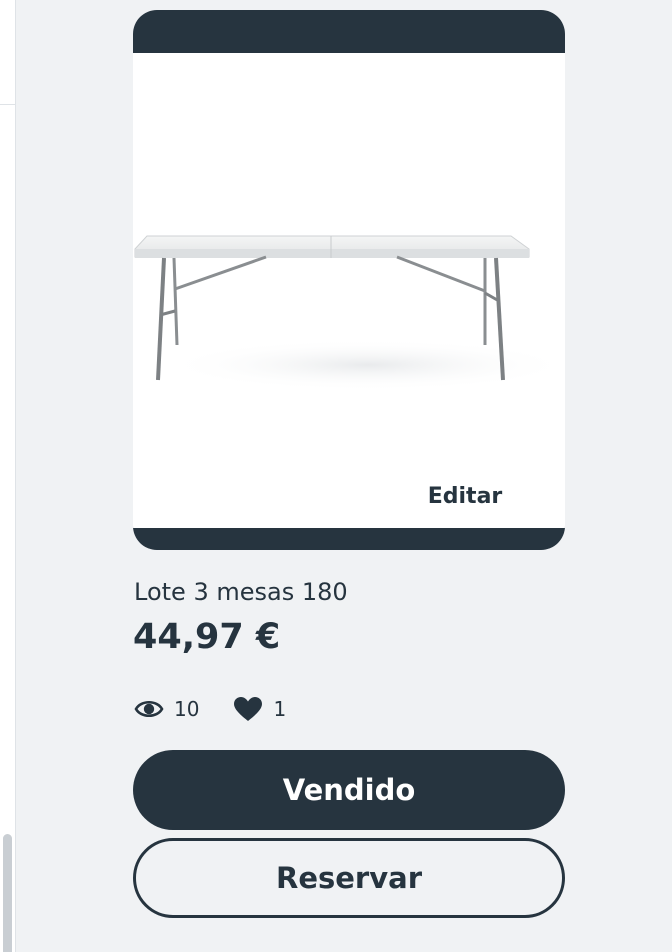 This screenshot has height=952, width=672. What do you see at coordinates (8, 476) in the screenshot?
I see `side-panel-edge` at bounding box center [8, 476].